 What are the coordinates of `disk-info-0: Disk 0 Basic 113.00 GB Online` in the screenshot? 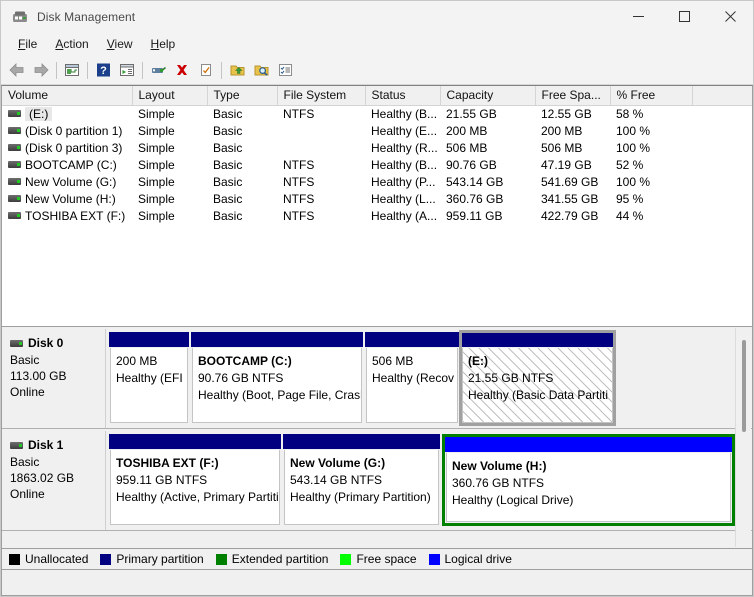 It's located at (54, 378).